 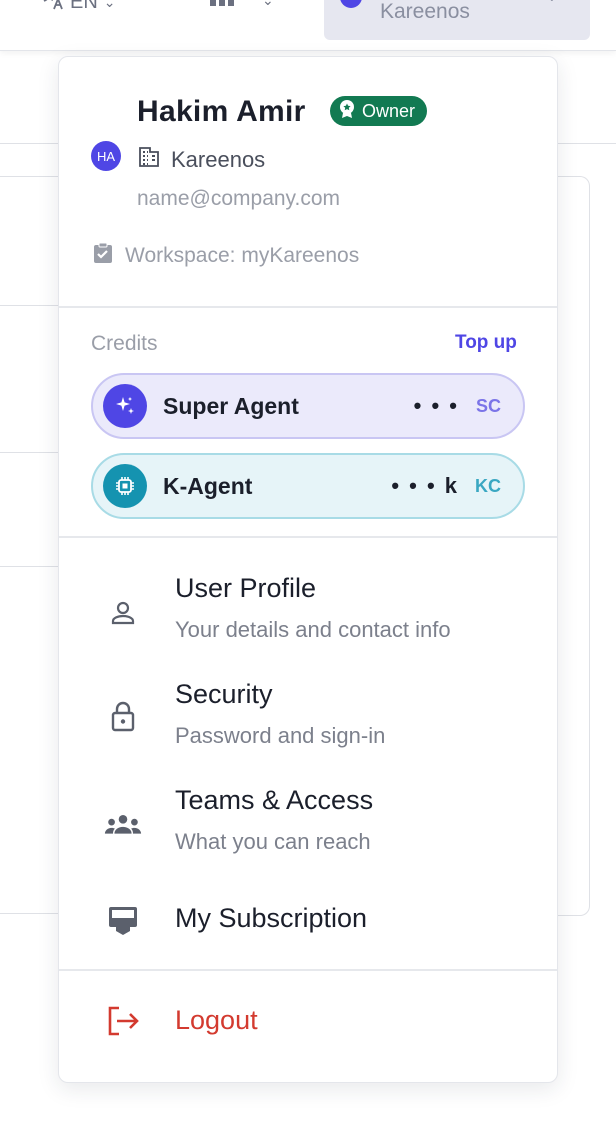 I want to click on credit-code: SC, so click(x=488, y=405).